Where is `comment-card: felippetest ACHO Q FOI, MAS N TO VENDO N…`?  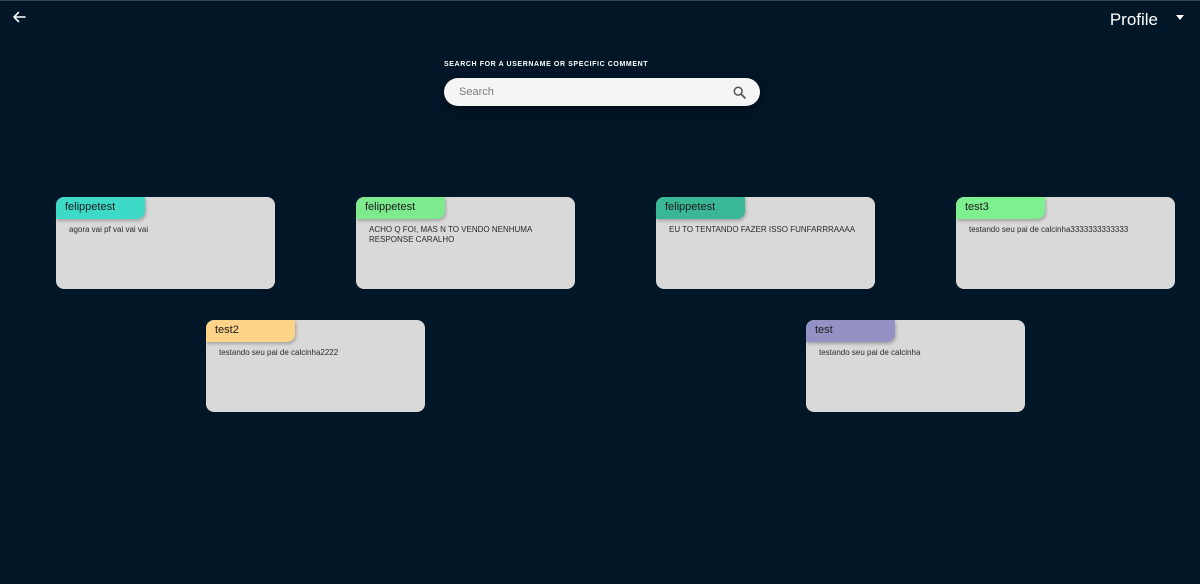
comment-card: felippetest ACHO Q FOI, MAS N TO VENDO N… is located at coordinates (465, 243).